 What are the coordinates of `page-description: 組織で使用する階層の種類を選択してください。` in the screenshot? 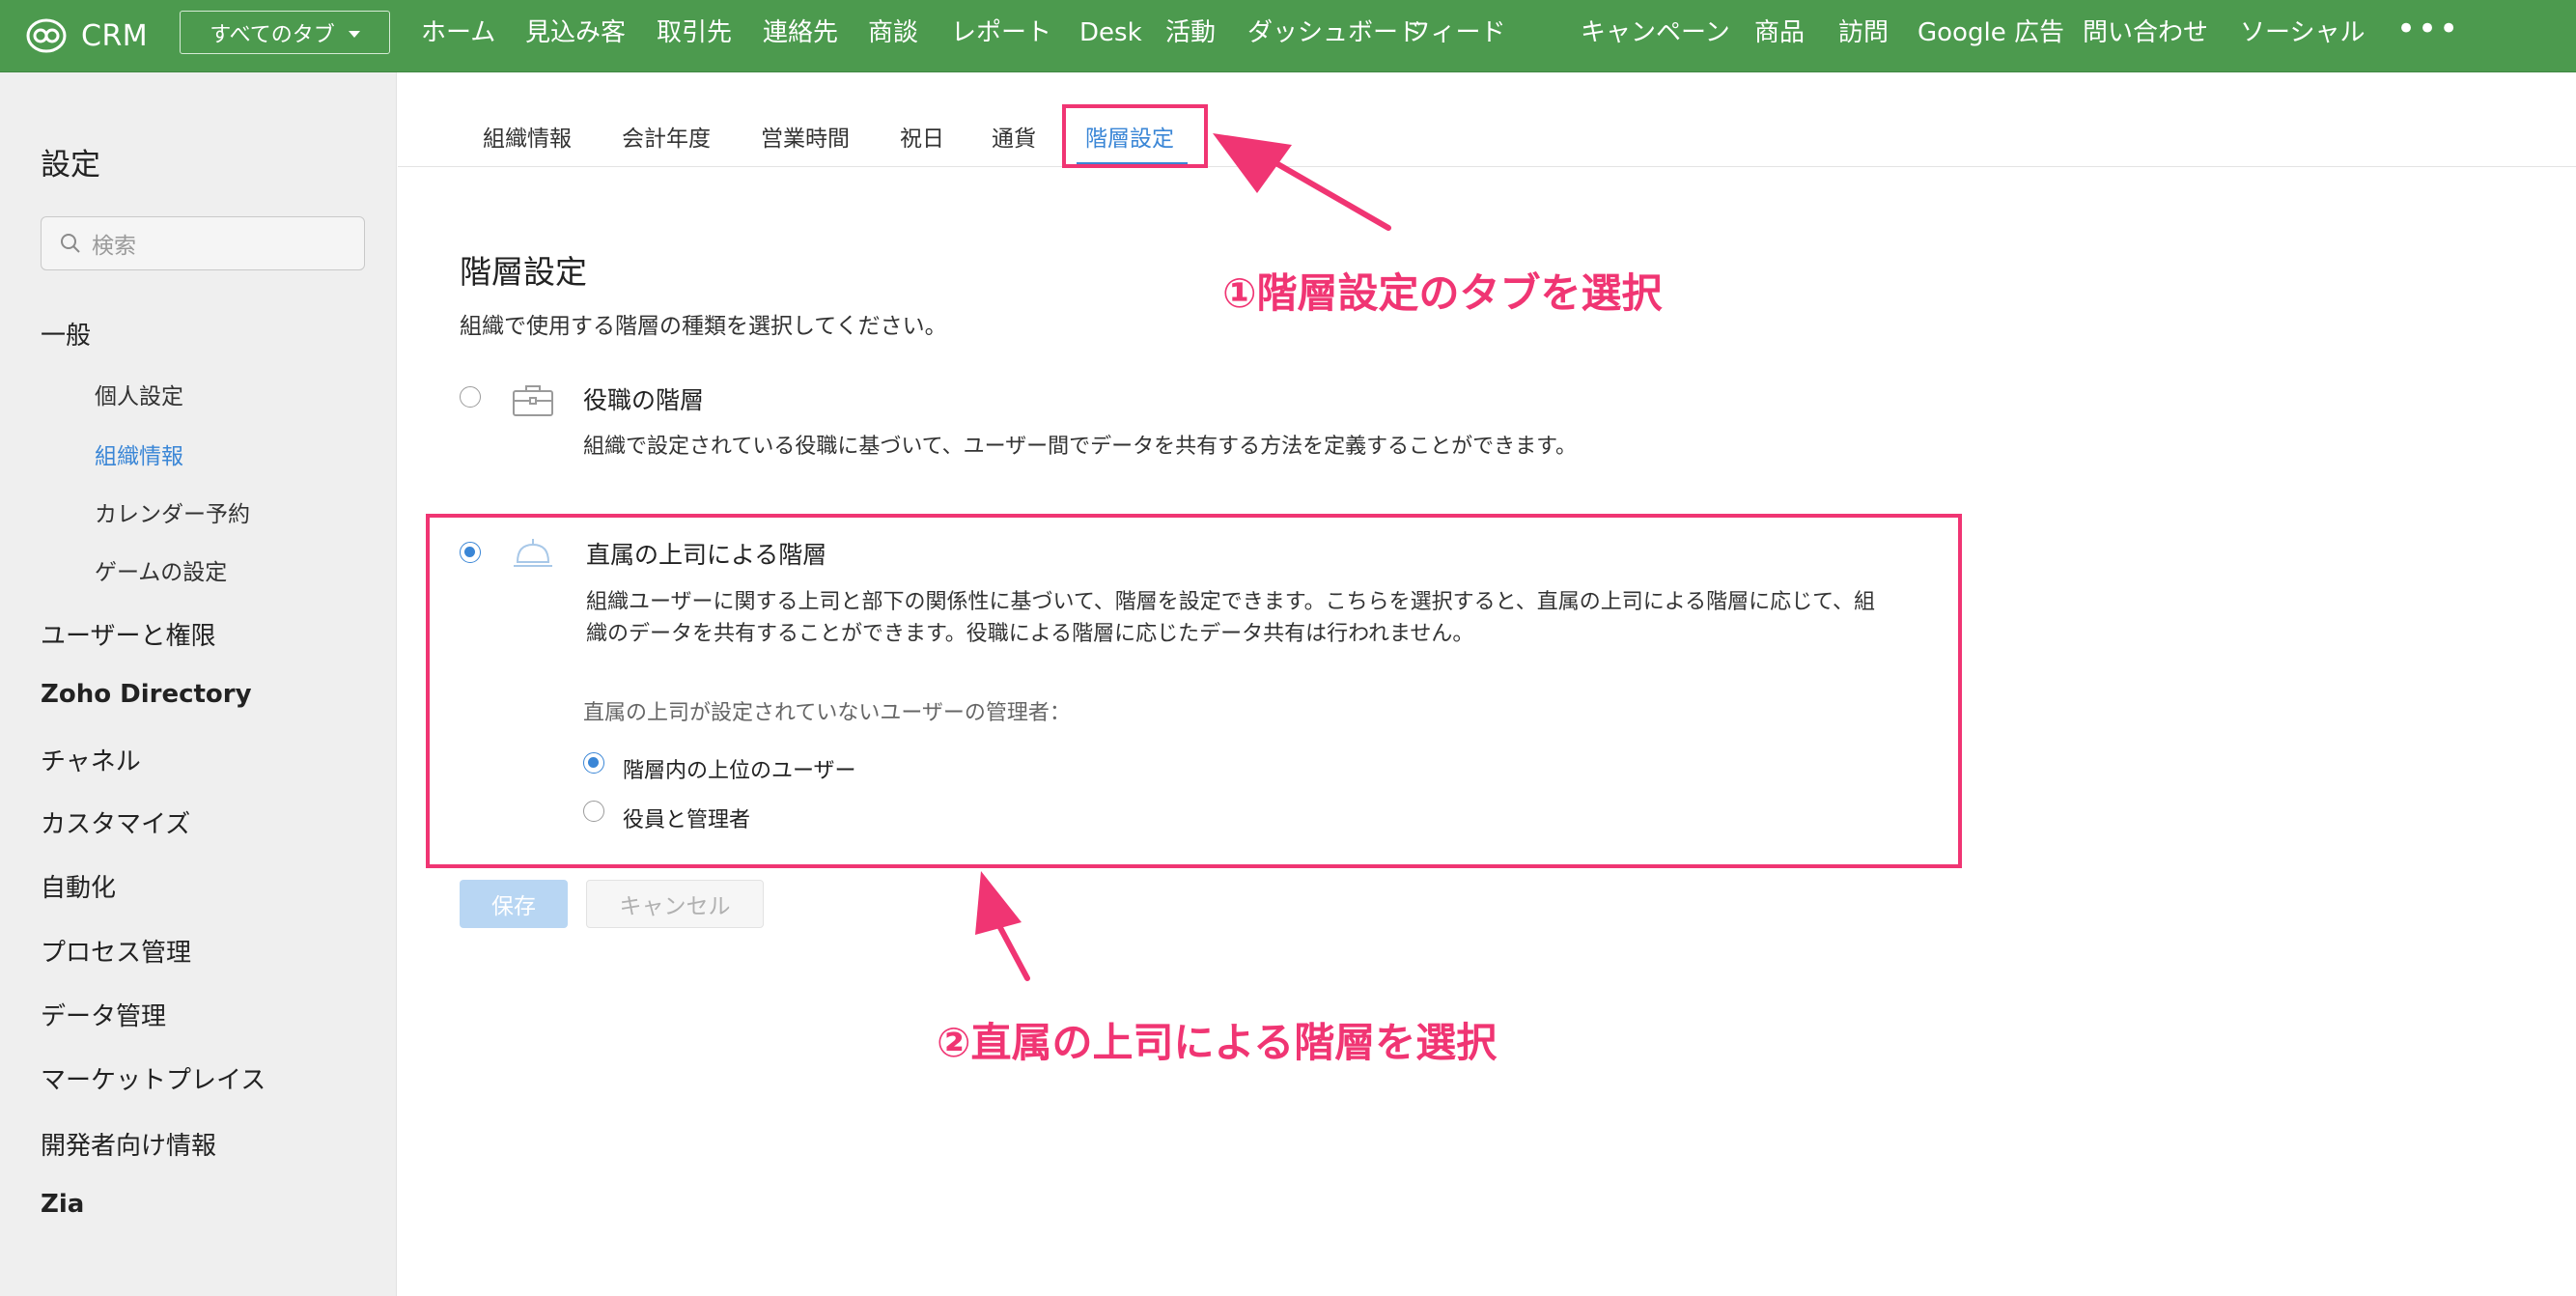 It's located at (704, 327).